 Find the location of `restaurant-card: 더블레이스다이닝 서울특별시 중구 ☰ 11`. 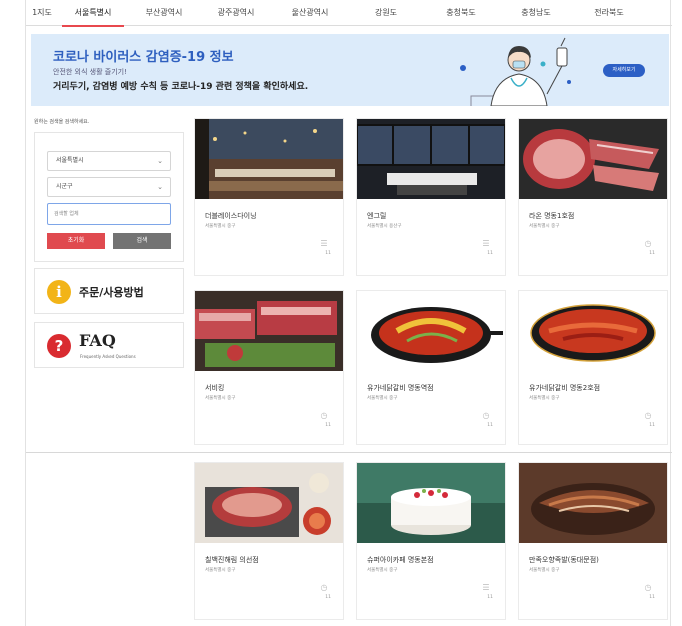

restaurant-card: 더블레이스다이닝 서울특별시 중구 ☰ 11 is located at coordinates (269, 197).